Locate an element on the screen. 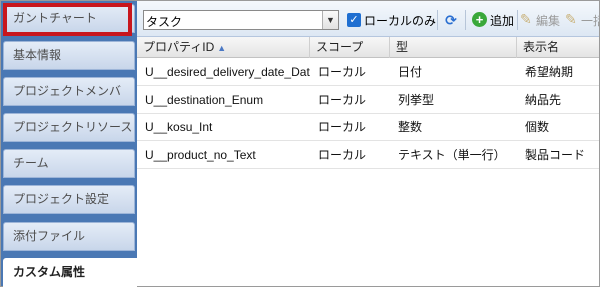 Image resolution: width=600 pixels, height=287 pixels. local-only-label: ローカルのみ is located at coordinates (400, 20).